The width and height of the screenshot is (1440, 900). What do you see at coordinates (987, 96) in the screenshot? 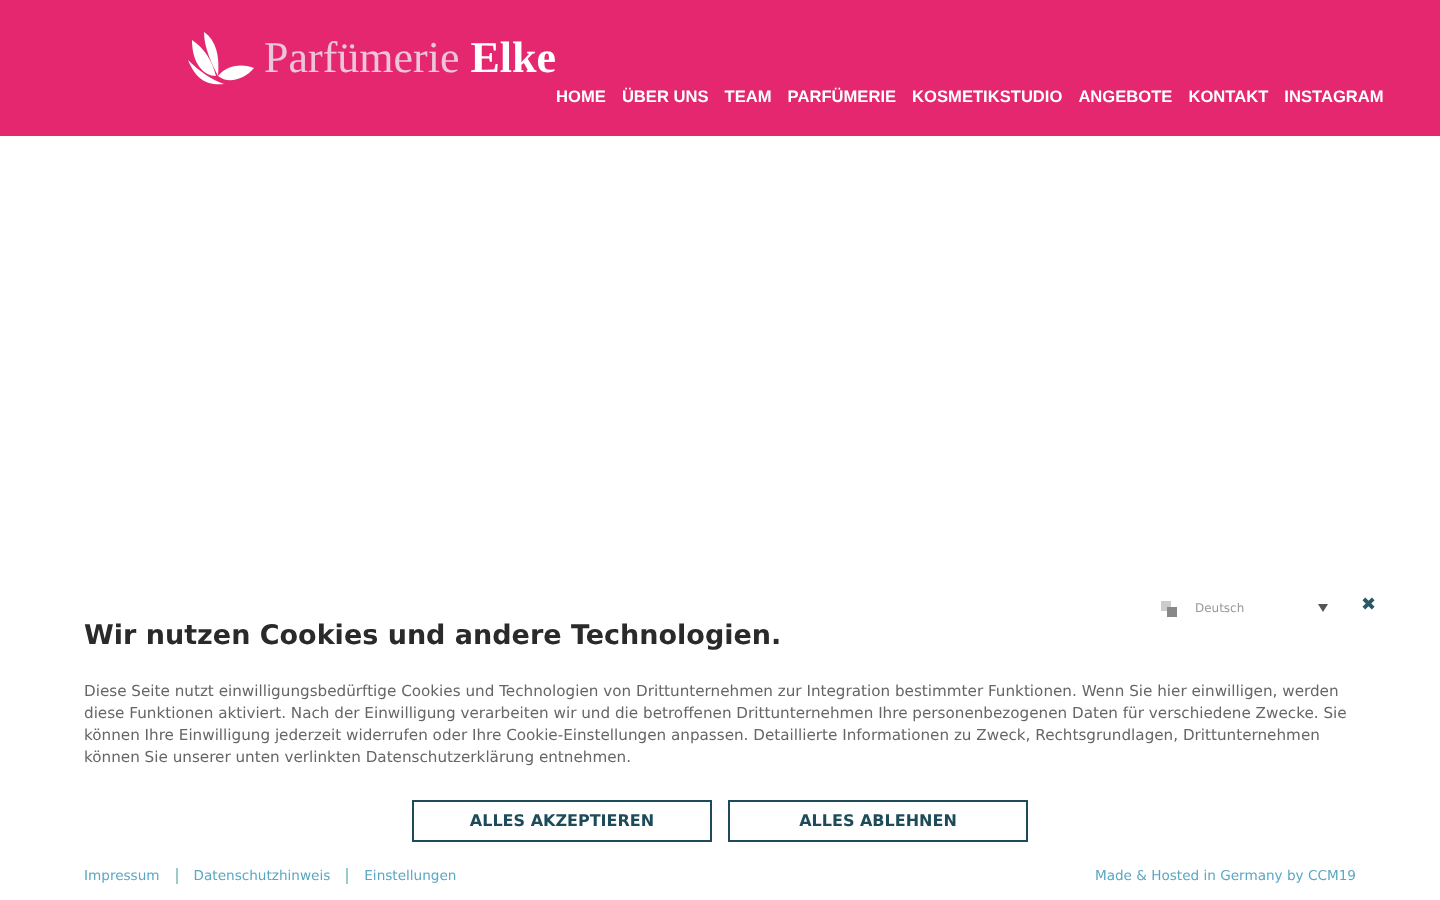
I see `nav-link: KOSMETIKSTUDIO` at bounding box center [987, 96].